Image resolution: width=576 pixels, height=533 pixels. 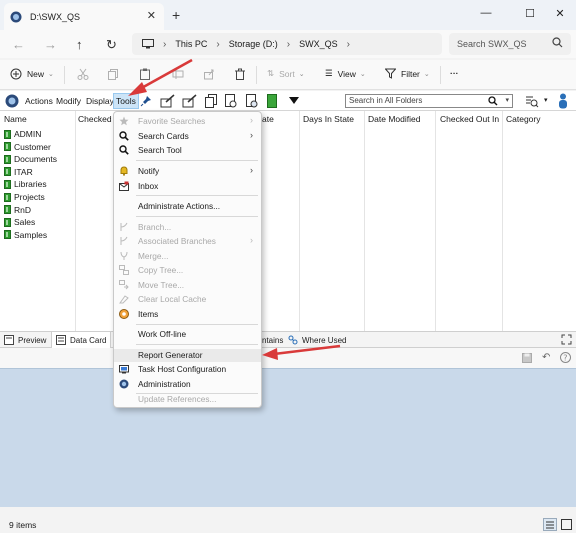 What do you see at coordinates (563, 101) in the screenshot?
I see `user-icon` at bounding box center [563, 101].